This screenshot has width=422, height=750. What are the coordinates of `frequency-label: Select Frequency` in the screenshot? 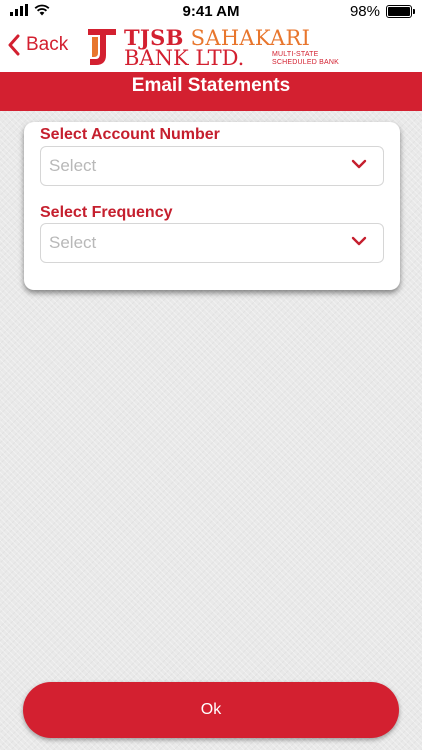 It's located at (106, 212).